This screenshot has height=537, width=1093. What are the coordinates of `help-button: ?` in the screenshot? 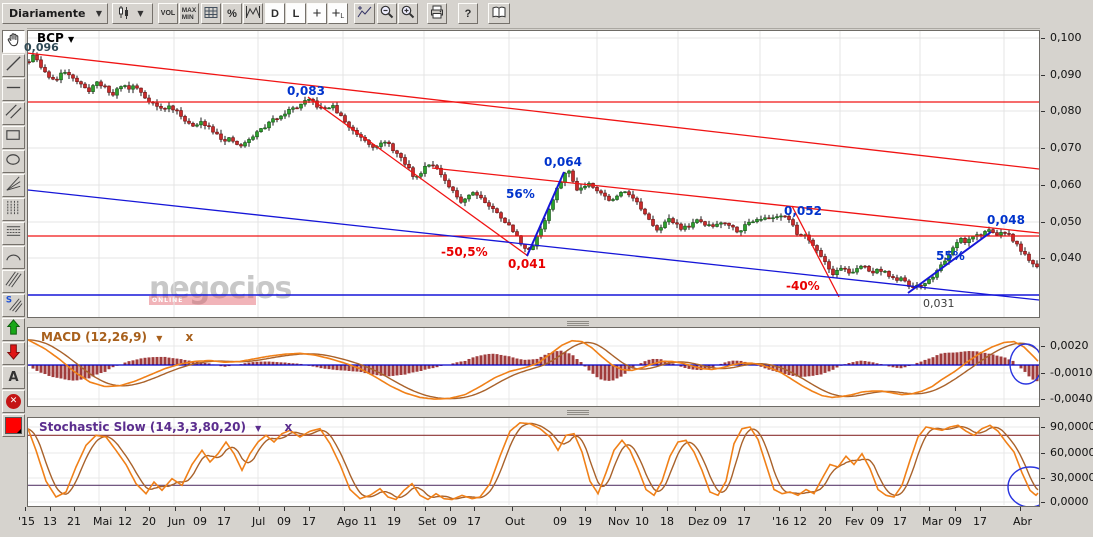 It's located at (468, 13).